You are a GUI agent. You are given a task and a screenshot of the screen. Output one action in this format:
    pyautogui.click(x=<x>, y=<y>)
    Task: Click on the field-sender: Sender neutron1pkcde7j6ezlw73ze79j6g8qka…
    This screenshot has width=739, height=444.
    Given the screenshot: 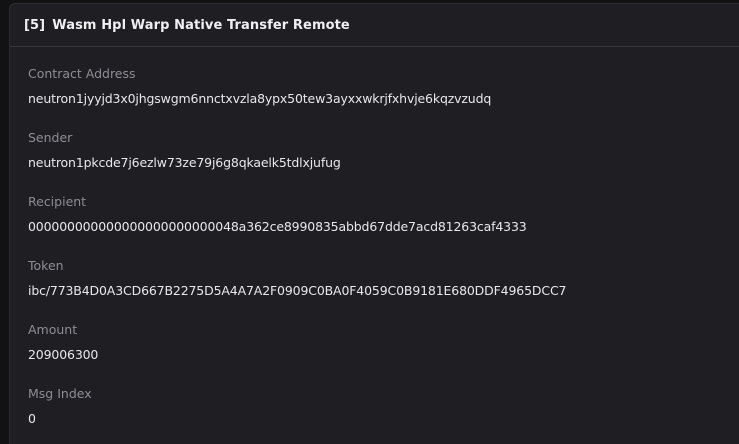 What is the action you would take?
    pyautogui.click(x=297, y=162)
    